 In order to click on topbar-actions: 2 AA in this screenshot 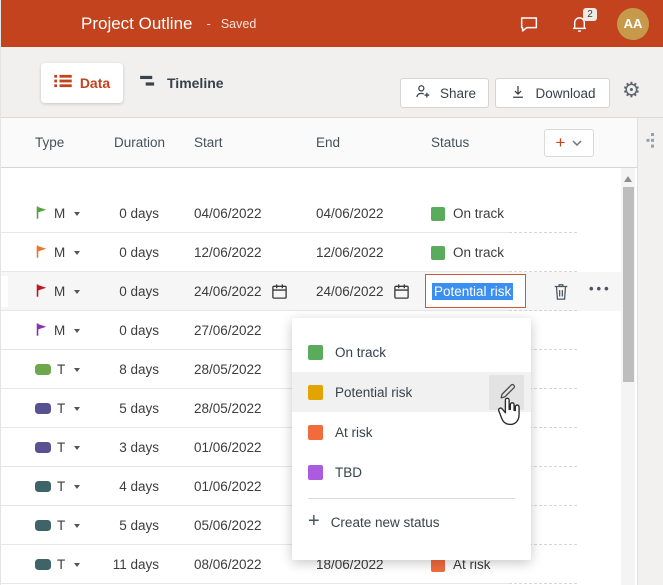, I will do `click(590, 23)`.